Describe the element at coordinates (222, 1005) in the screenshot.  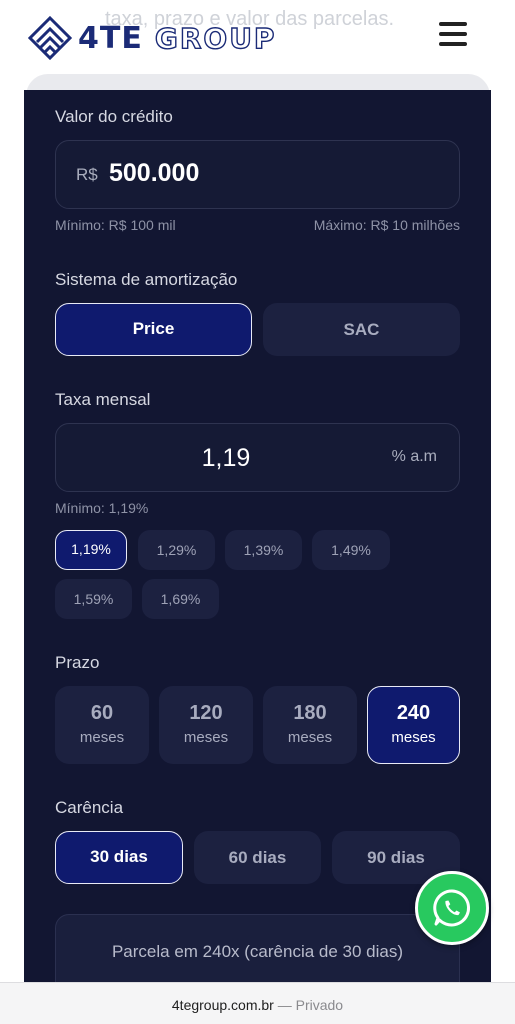
I see `url-host: 4tegroup.com.br` at that location.